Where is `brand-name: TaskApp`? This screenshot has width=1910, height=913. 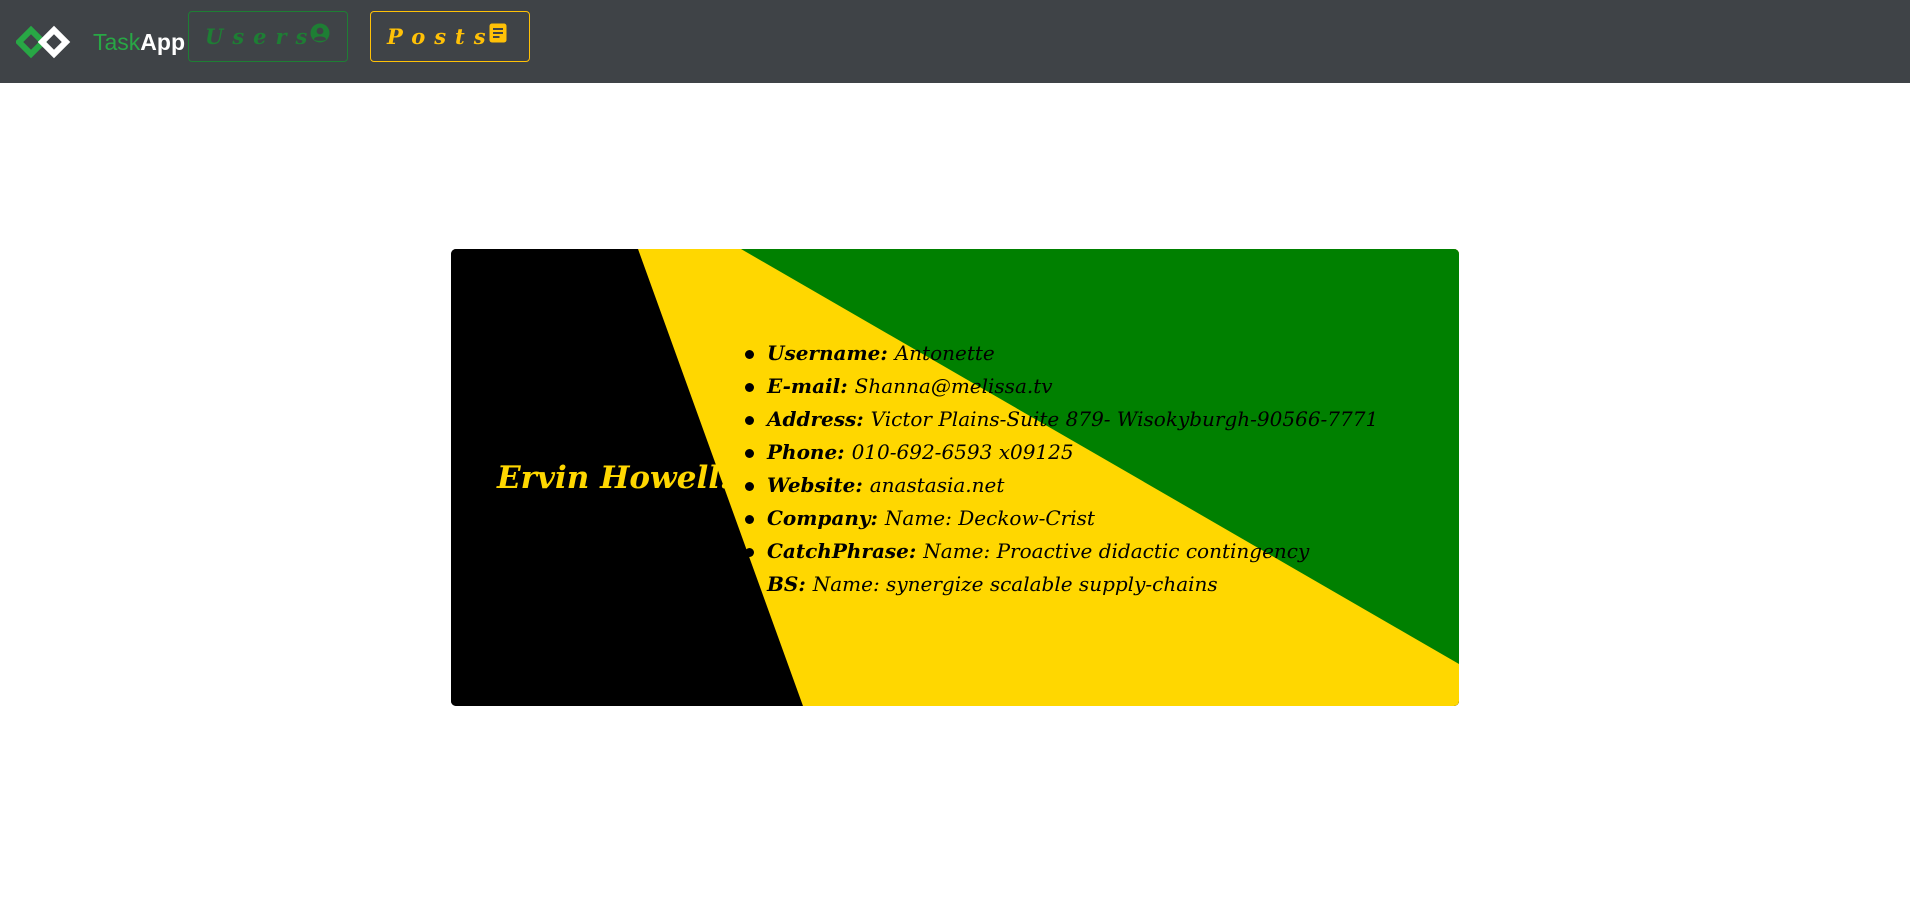
brand-name: TaskApp is located at coordinates (139, 42).